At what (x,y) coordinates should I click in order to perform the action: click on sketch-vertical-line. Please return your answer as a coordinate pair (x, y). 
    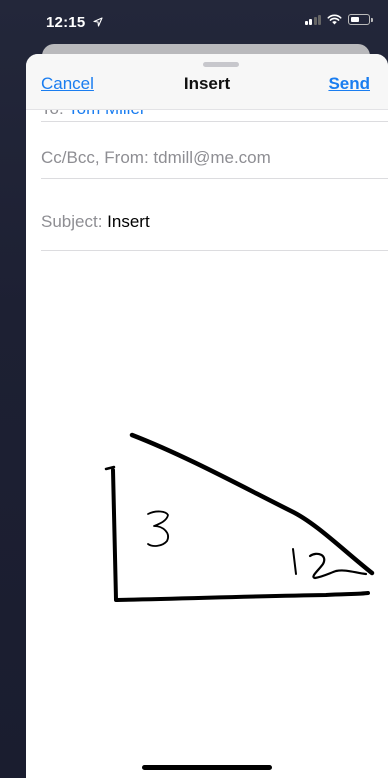
    Looking at the image, I should click on (114, 535).